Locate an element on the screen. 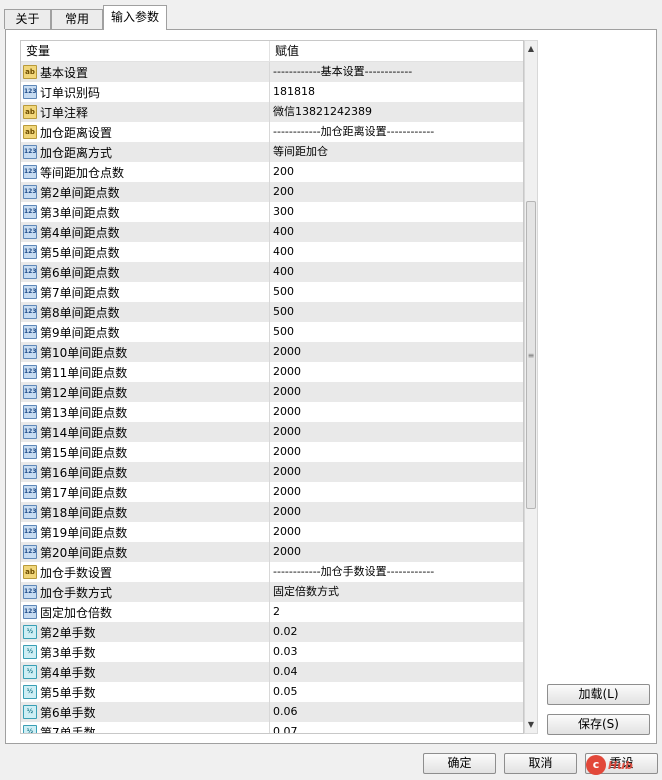  table-row: ½ 第5单手数 0.05 is located at coordinates (272, 692).